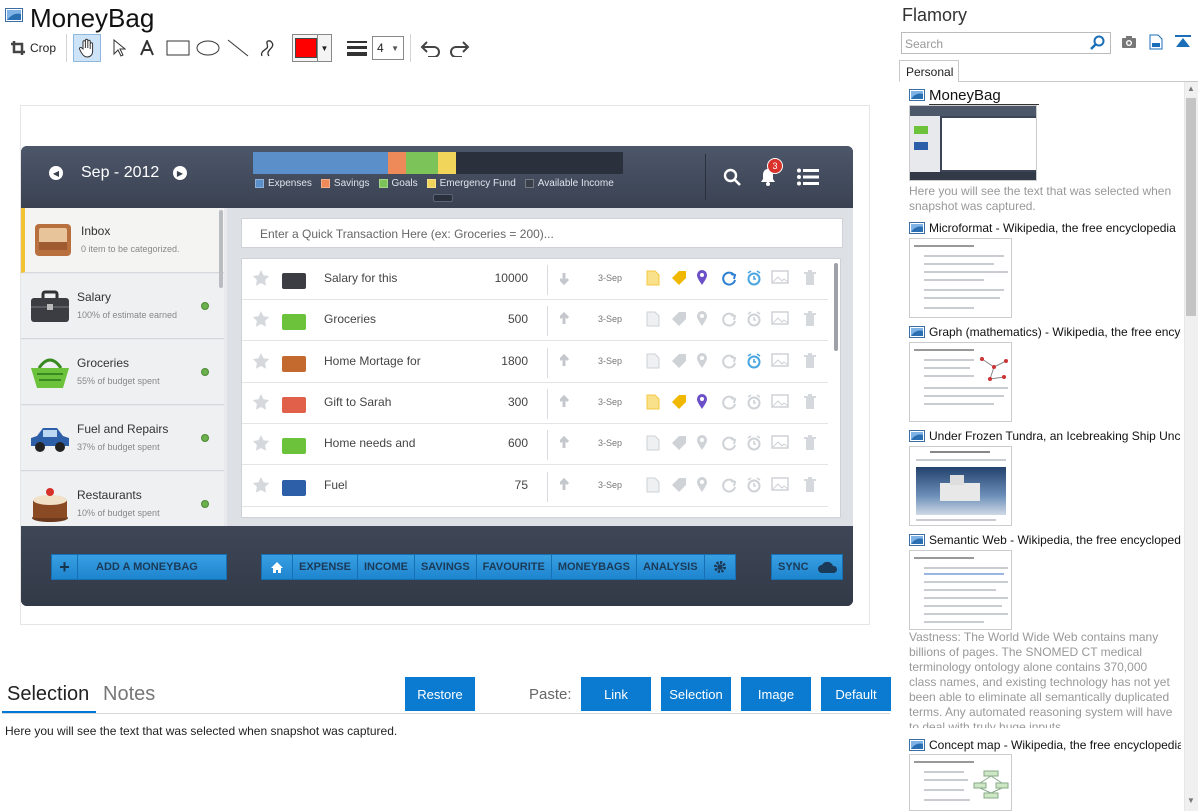 The image size is (1198, 811). I want to click on rectangle-tool-button, so click(178, 48).